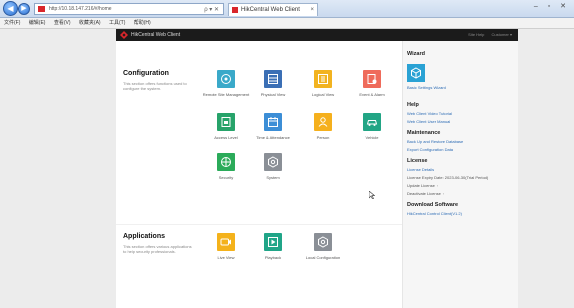 The width and height of the screenshot is (574, 308). What do you see at coordinates (226, 257) in the screenshot?
I see `tile-label: Live View` at bounding box center [226, 257].